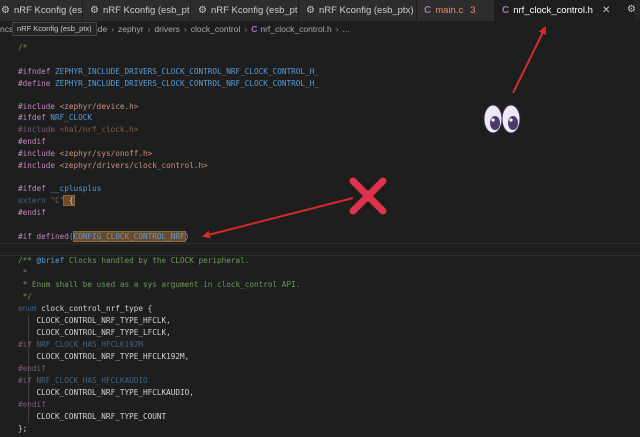 Image resolution: width=640 pixels, height=437 pixels. Describe the element at coordinates (449, 10) in the screenshot. I see `tab-label: main.c` at that location.